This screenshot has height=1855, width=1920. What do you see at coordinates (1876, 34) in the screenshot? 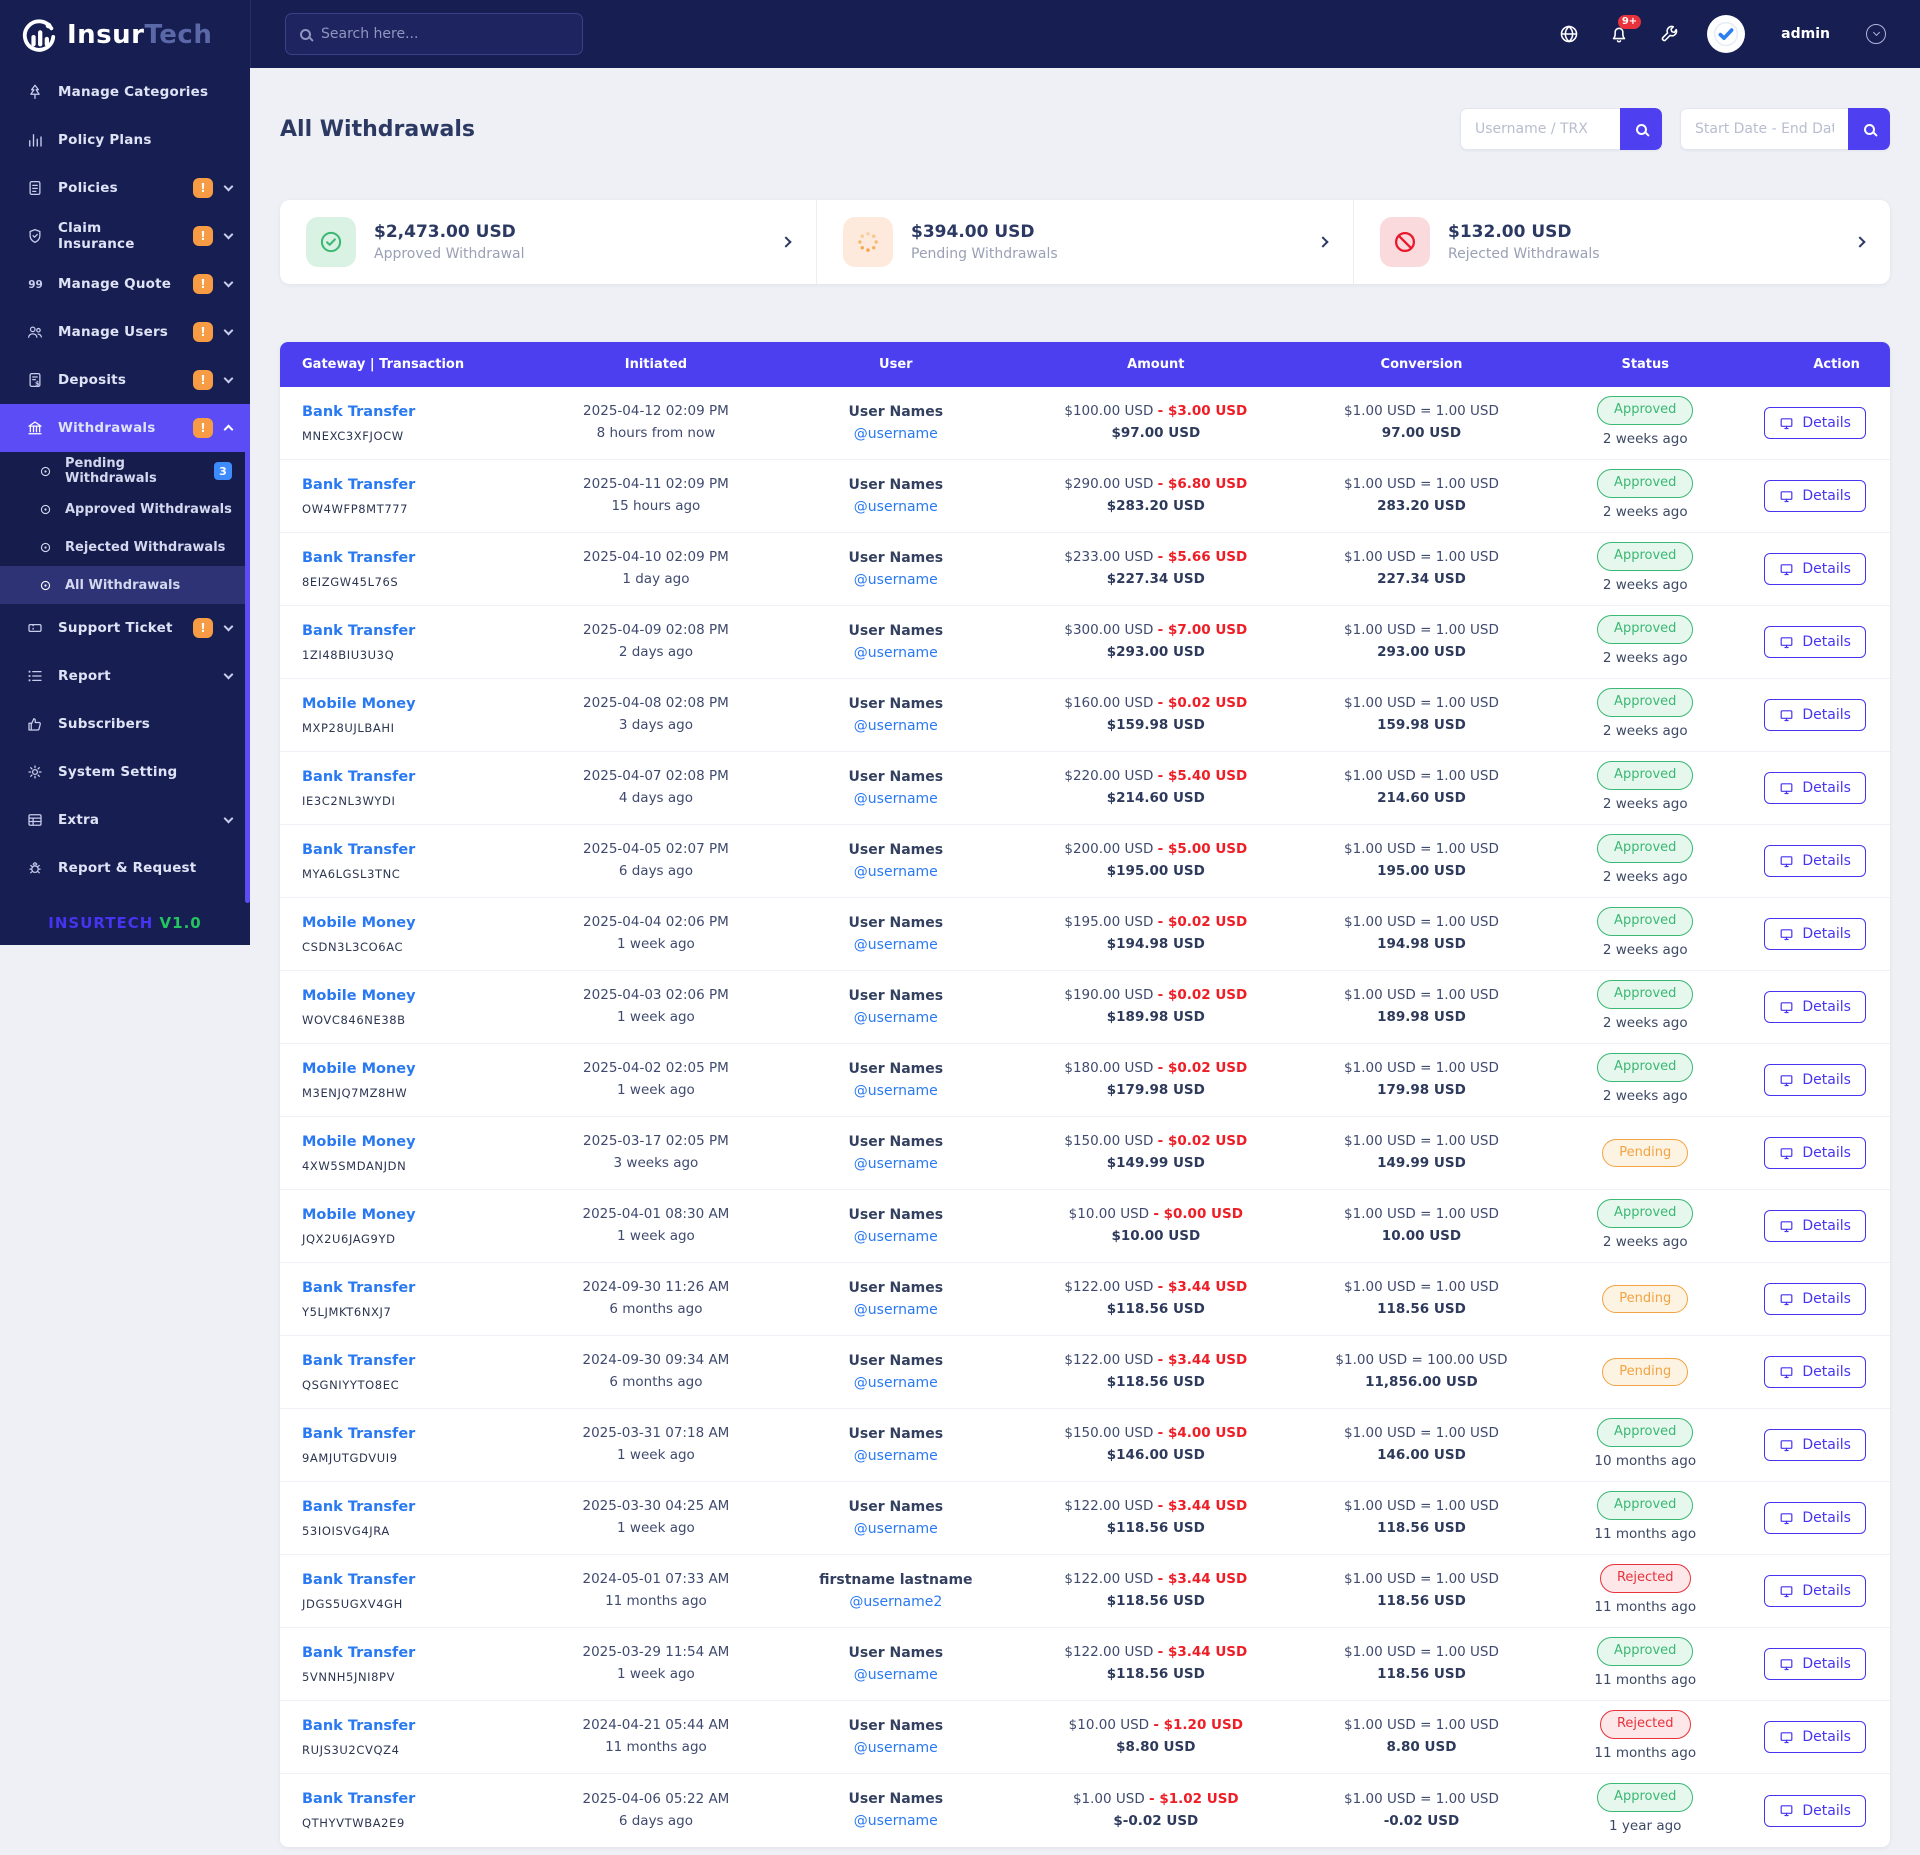
I see `account-menu-chevron` at bounding box center [1876, 34].